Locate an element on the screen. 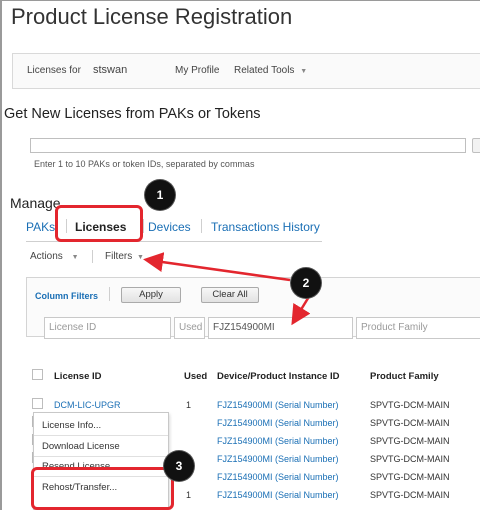 This screenshot has height=510, width=480. arrow-to-device-filter is located at coordinates (301, 310).